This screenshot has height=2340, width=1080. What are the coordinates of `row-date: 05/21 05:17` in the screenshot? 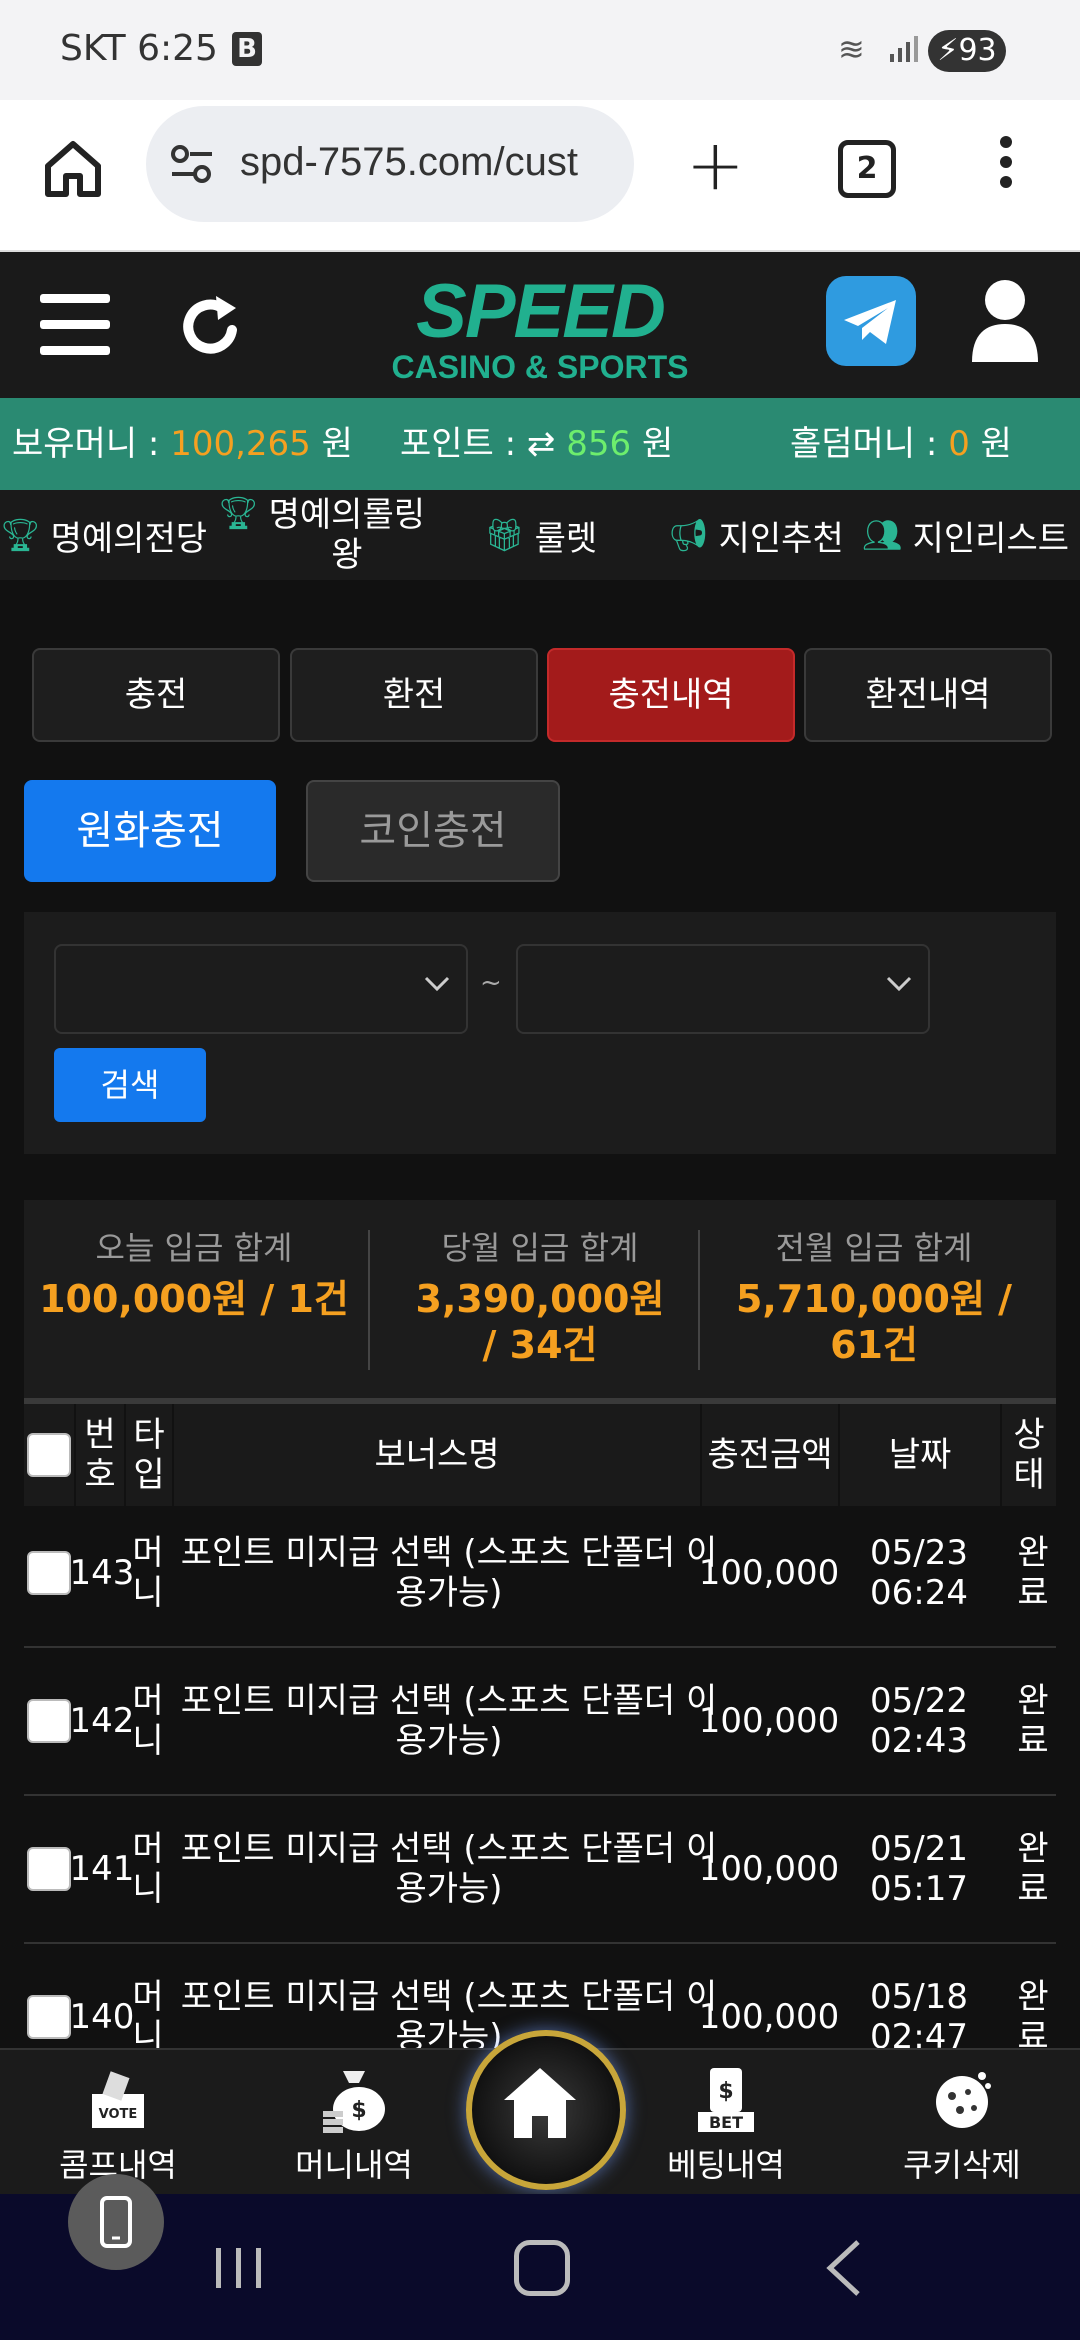 It's located at (919, 1869).